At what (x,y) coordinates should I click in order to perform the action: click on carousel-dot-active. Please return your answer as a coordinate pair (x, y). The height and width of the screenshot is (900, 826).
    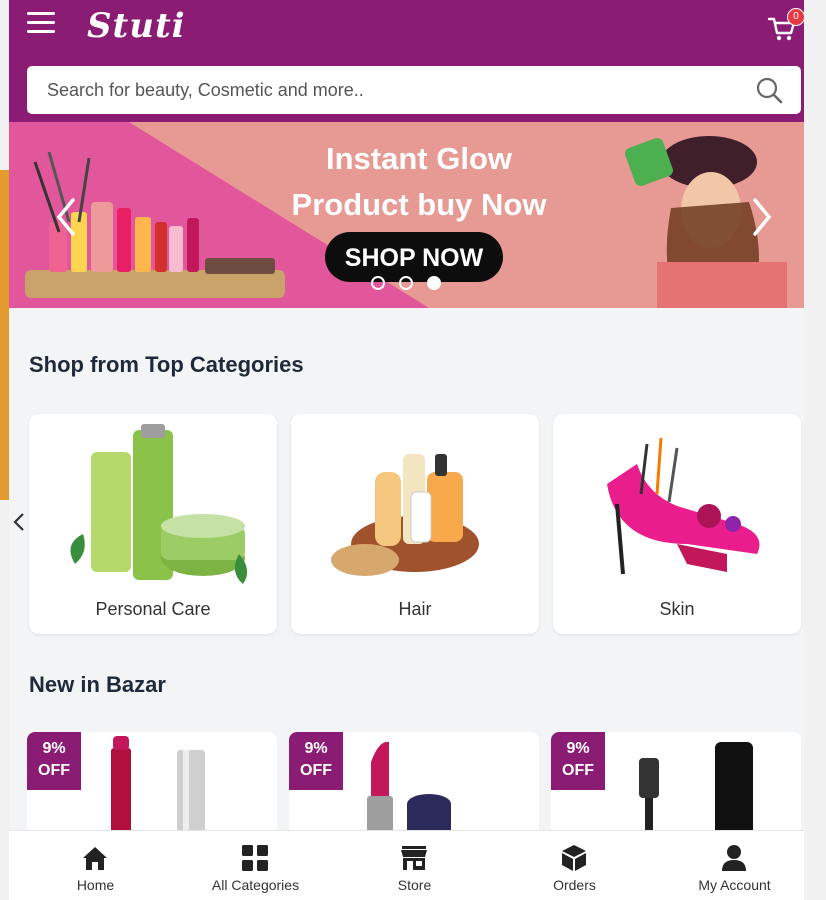
    Looking at the image, I should click on (434, 283).